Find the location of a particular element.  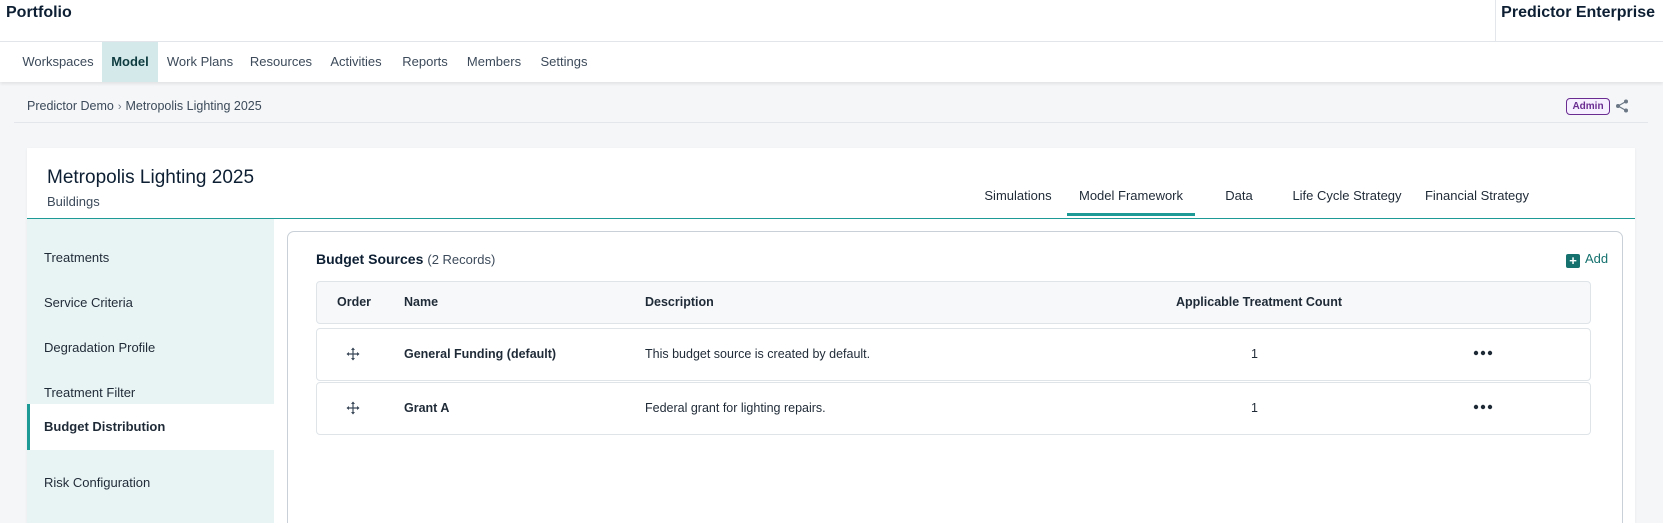

breadcrumb: Predictor Demo › Metropolis Lighting 2025 is located at coordinates (144, 106).